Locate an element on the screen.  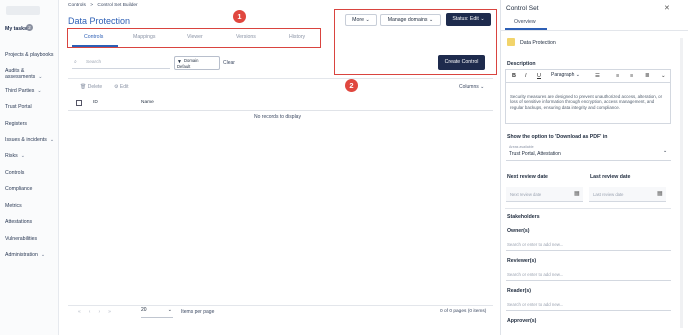
ordered-list-icon: ≡ is located at coordinates (617, 76).